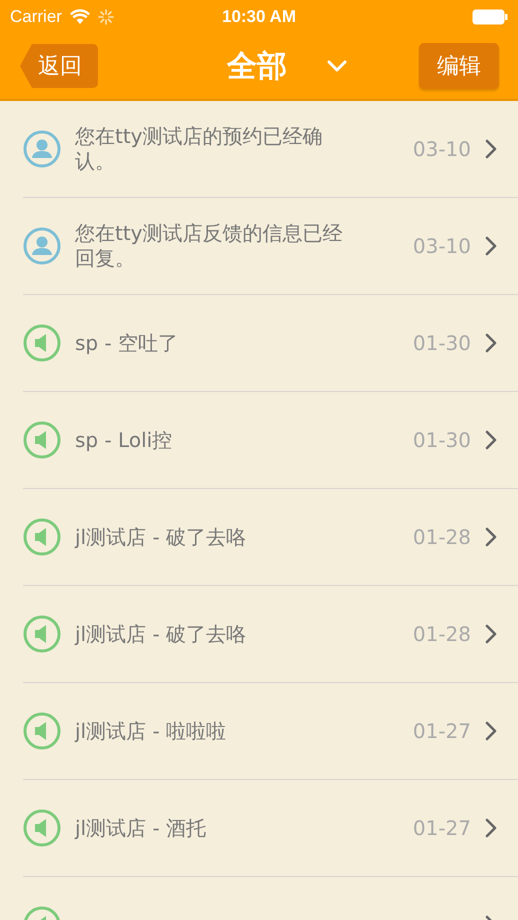  Describe the element at coordinates (490, 16) in the screenshot. I see `battery-icon` at that location.